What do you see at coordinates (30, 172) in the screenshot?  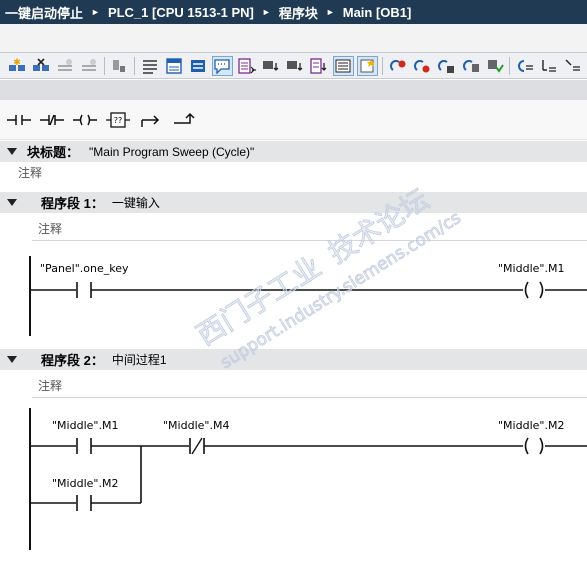 I see `block-comment: 注释` at bounding box center [30, 172].